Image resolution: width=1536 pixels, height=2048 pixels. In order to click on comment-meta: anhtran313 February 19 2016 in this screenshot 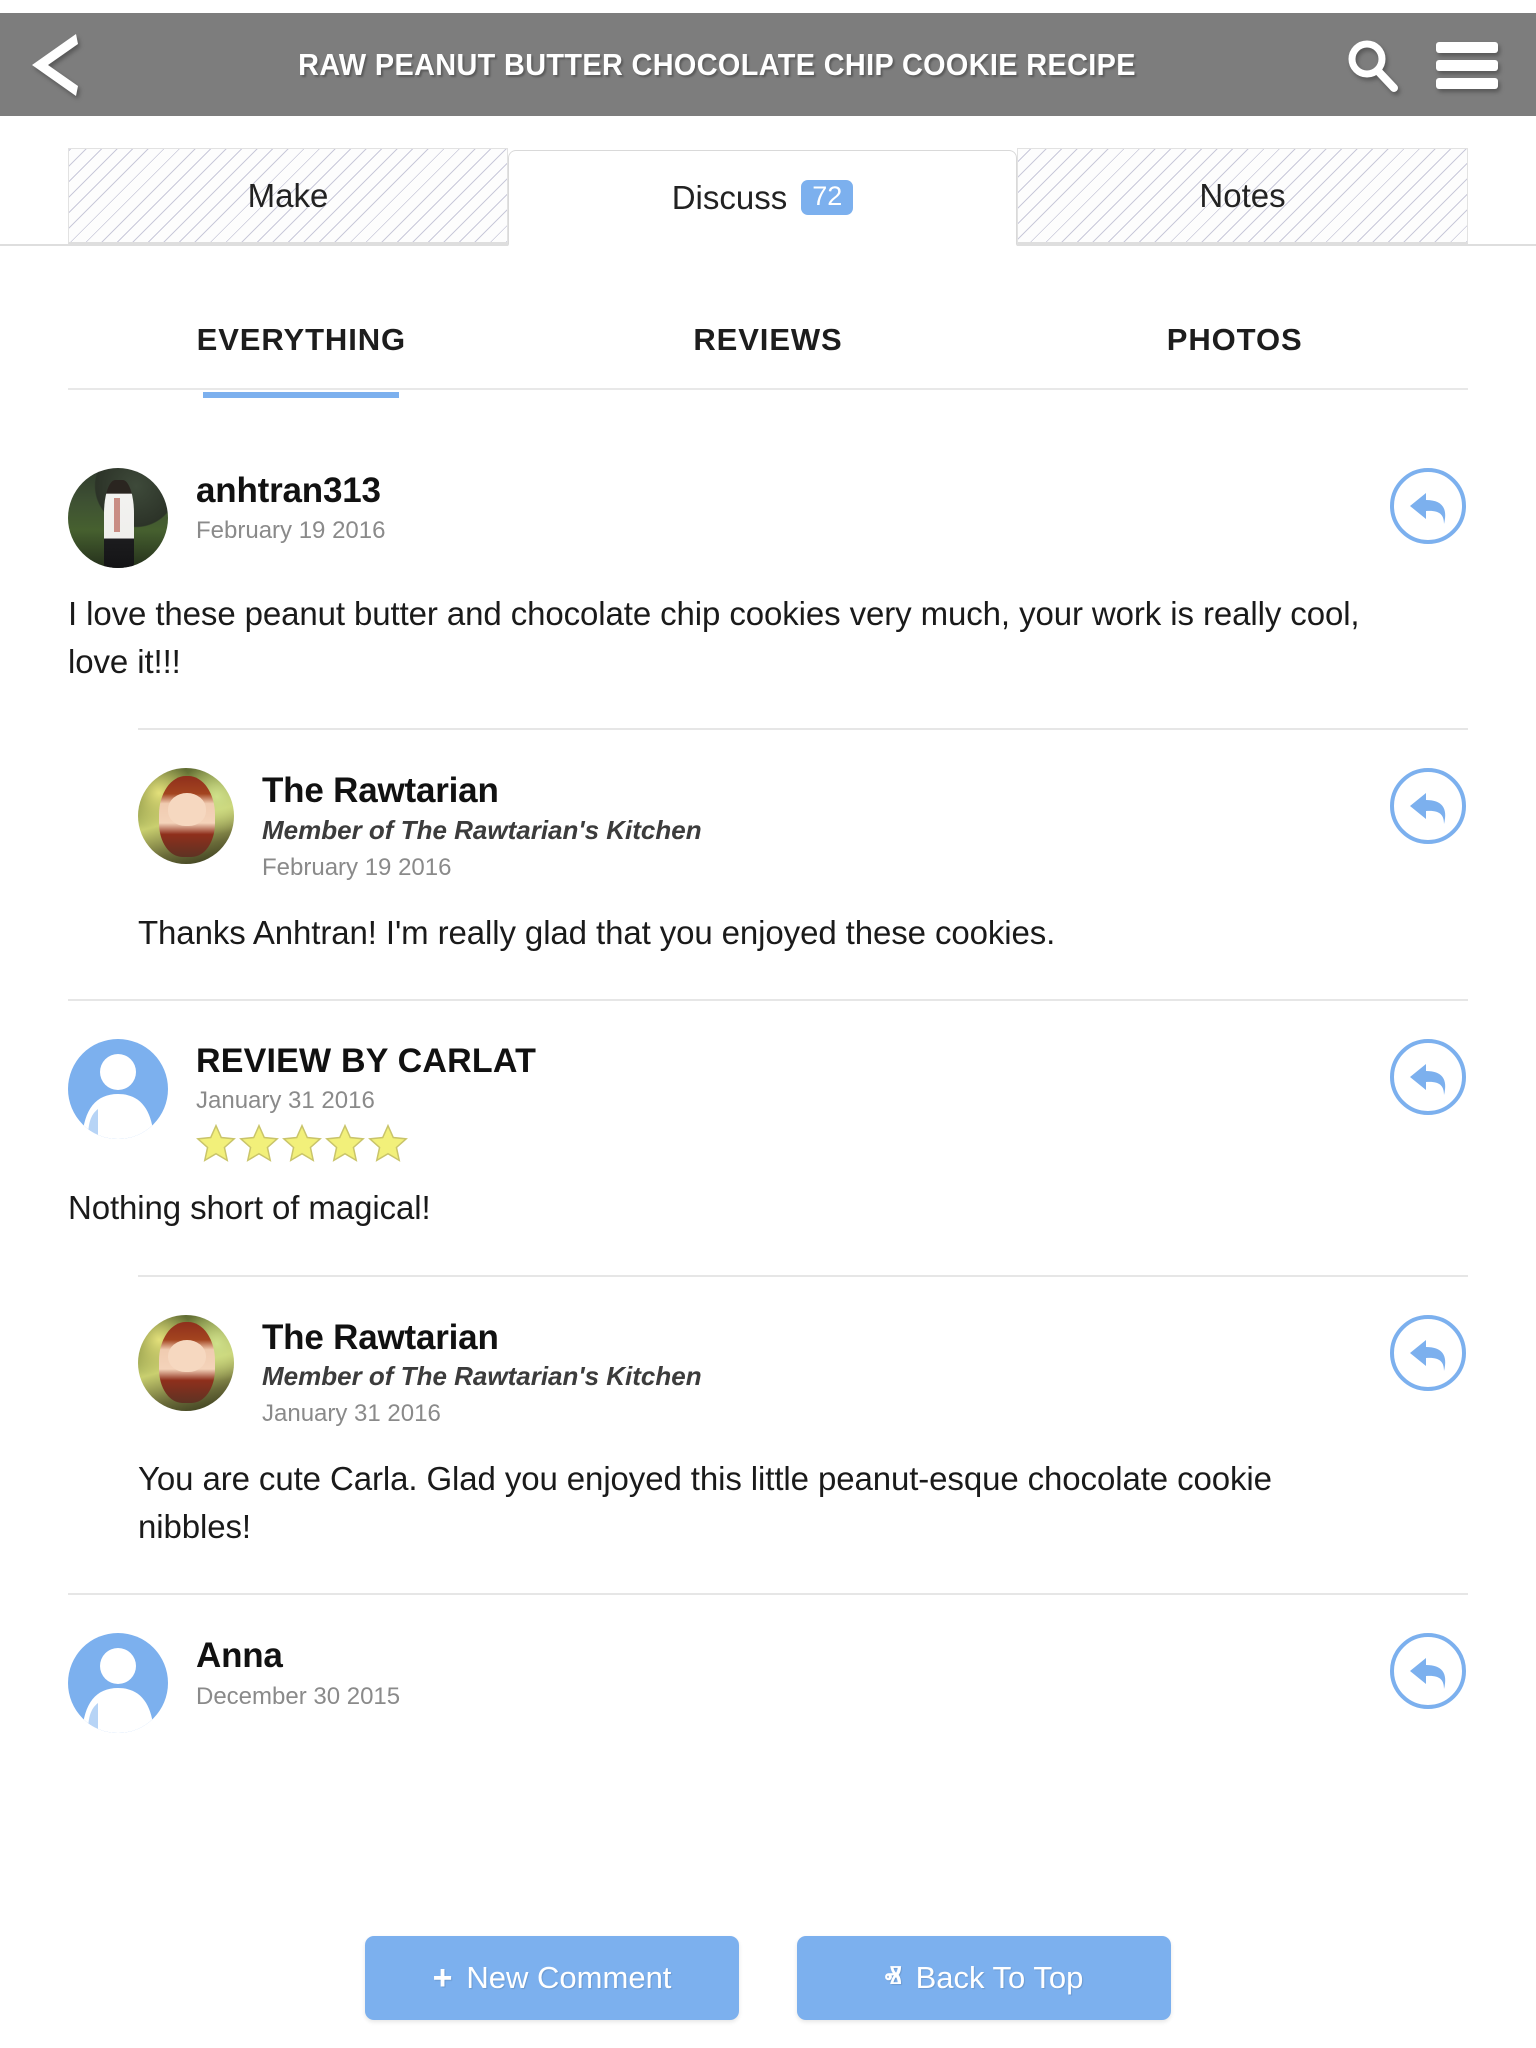, I will do `click(290, 507)`.